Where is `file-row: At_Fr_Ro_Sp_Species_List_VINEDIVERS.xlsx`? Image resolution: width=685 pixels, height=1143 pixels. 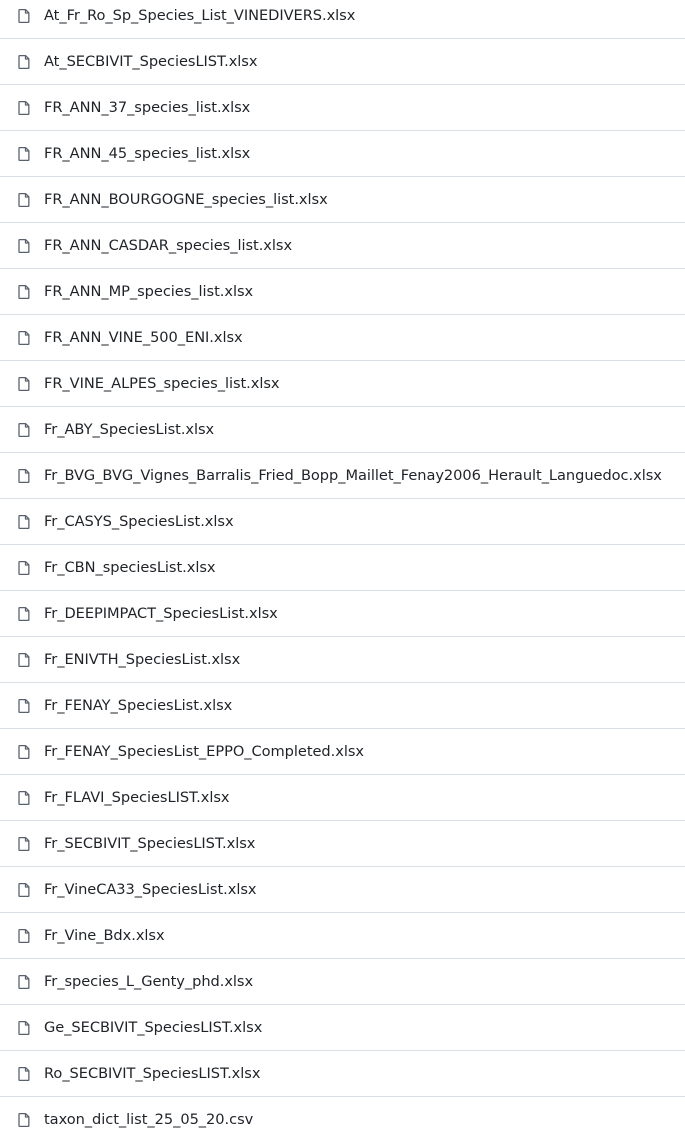 file-row: At_Fr_Ro_Sp_Species_List_VINEDIVERS.xlsx is located at coordinates (342, 19).